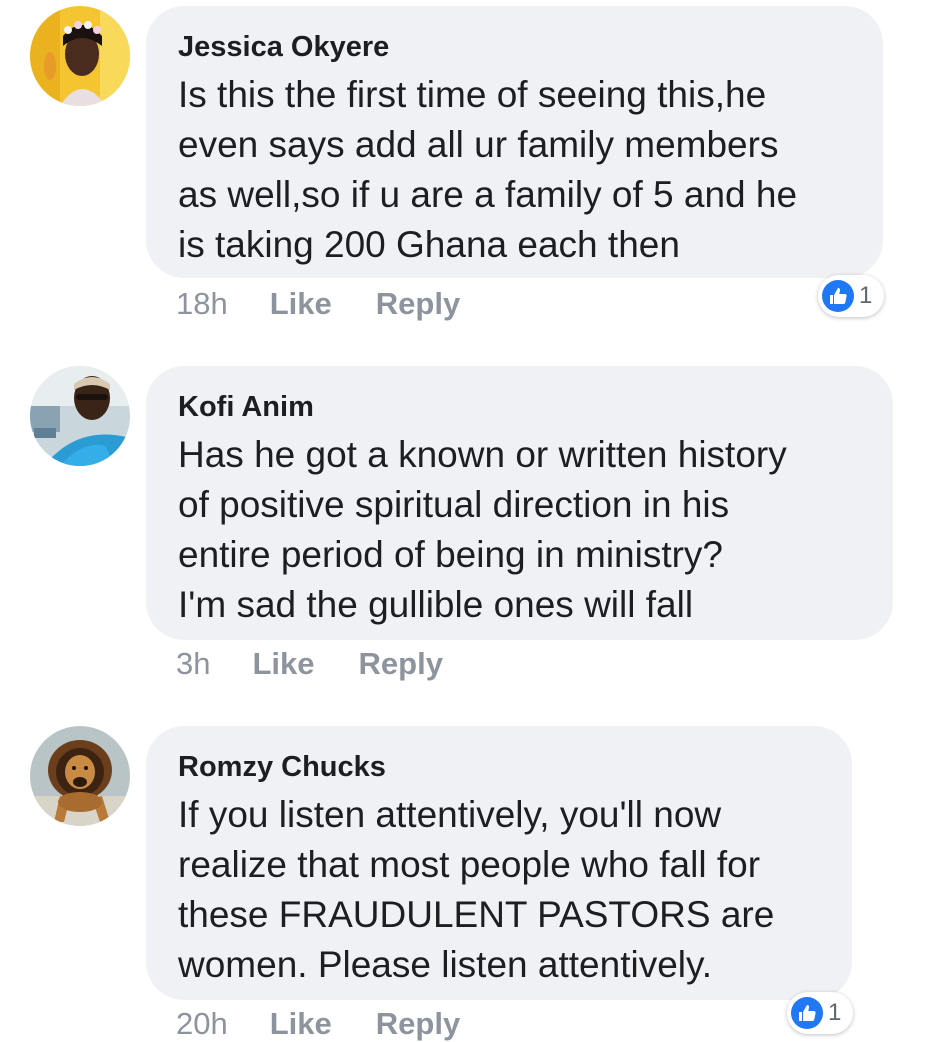  I want to click on lion-photo-icon, so click(80, 776).